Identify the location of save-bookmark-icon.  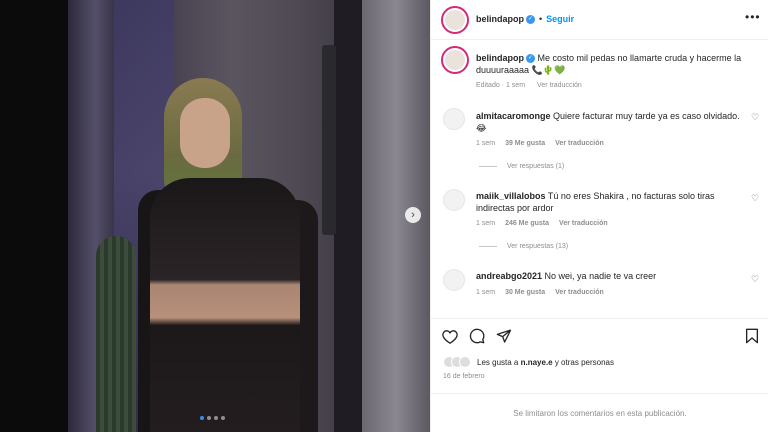
(752, 336).